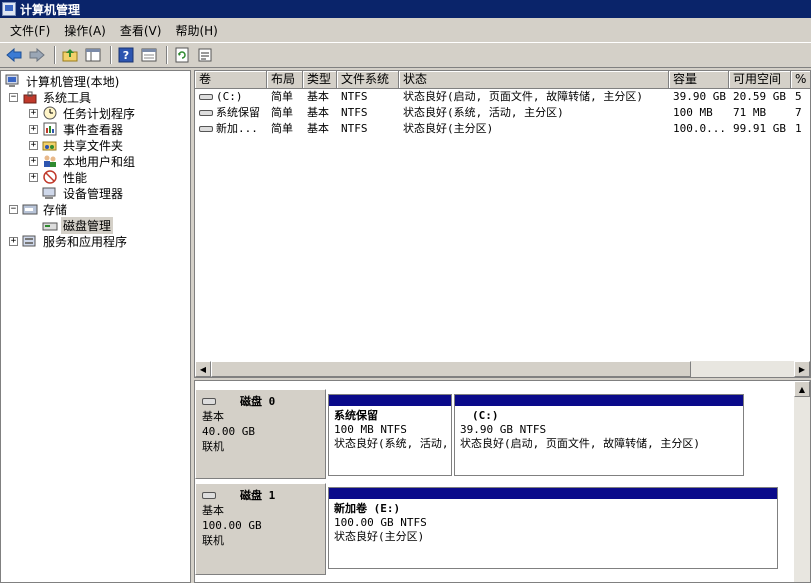 This screenshot has width=811, height=583. Describe the element at coordinates (182, 55) in the screenshot. I see `refresh-icon` at that location.